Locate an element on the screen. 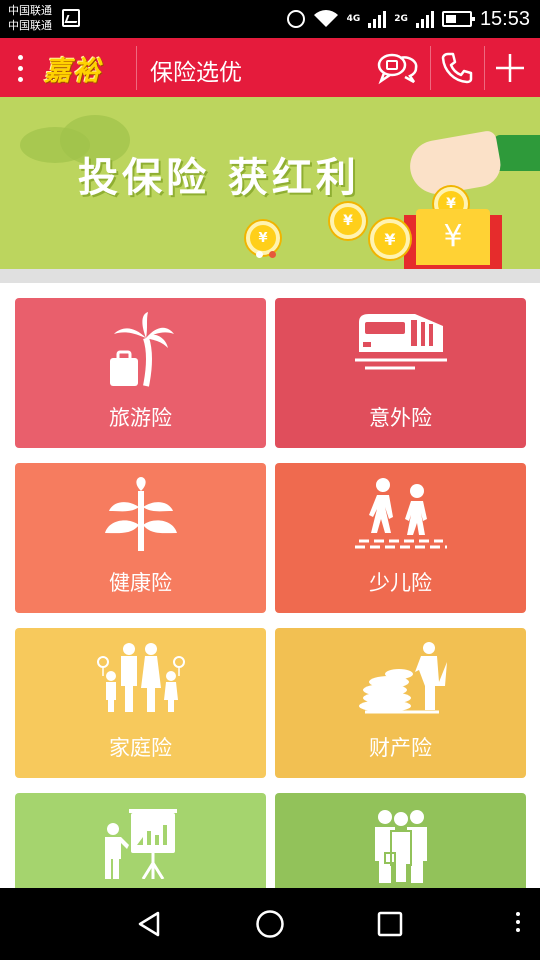  category-tile-children: 少儿险 is located at coordinates (400, 538).